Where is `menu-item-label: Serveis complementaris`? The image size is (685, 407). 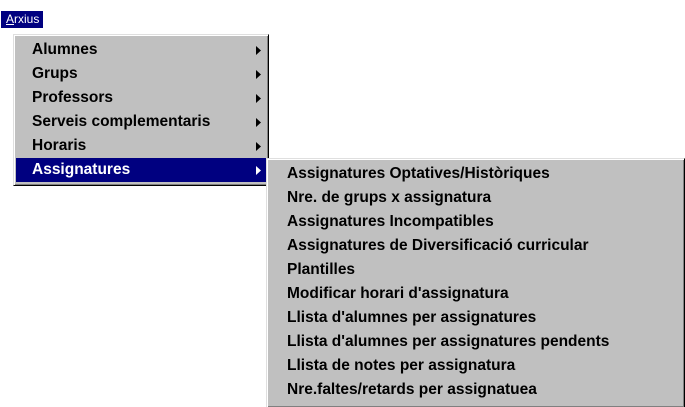 menu-item-label: Serveis complementaris is located at coordinates (121, 121).